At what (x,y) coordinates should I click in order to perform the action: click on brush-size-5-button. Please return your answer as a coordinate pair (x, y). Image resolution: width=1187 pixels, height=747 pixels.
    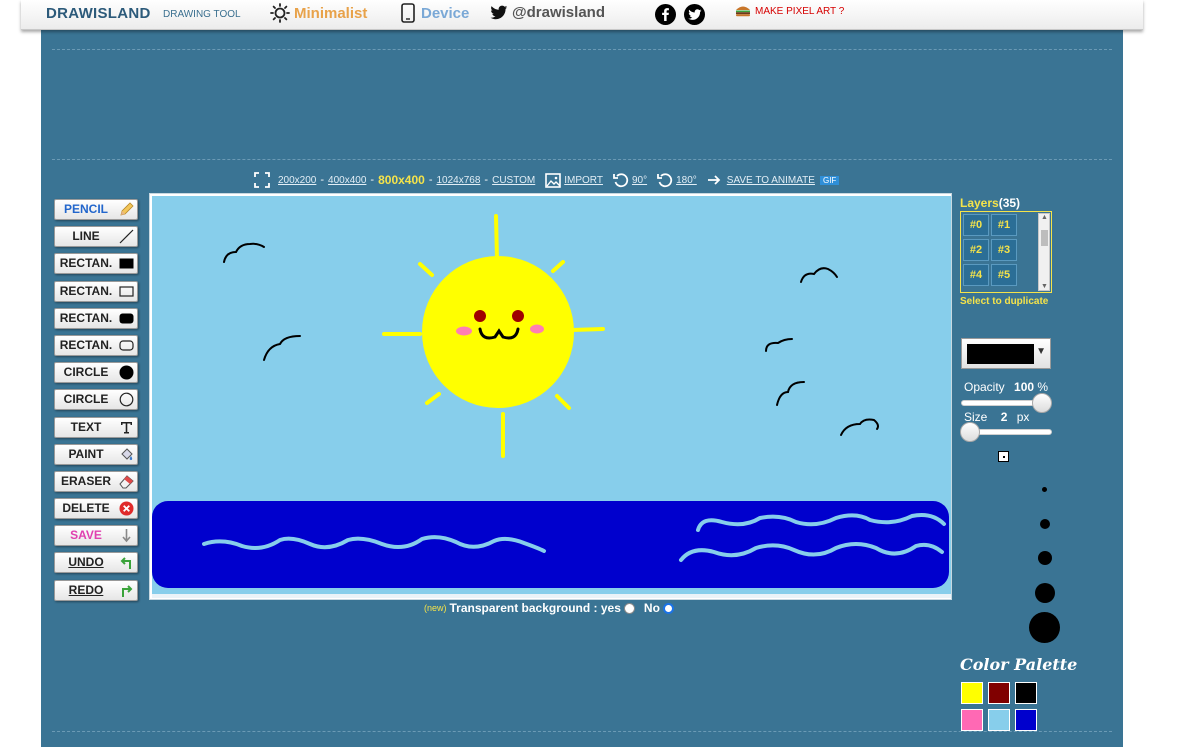
    Looking at the image, I should click on (1045, 593).